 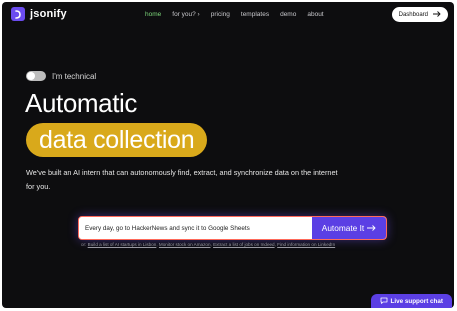 I want to click on nav-link-templates: templates, so click(x=255, y=14).